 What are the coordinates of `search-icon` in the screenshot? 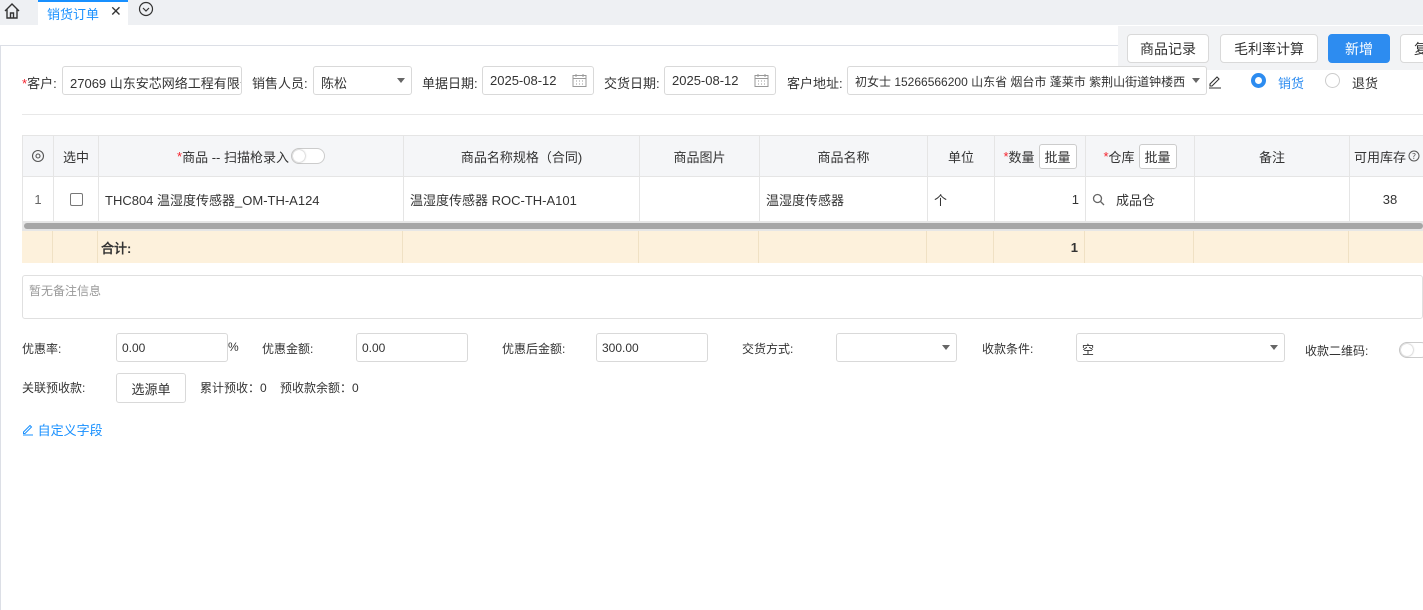 It's located at (1098, 199).